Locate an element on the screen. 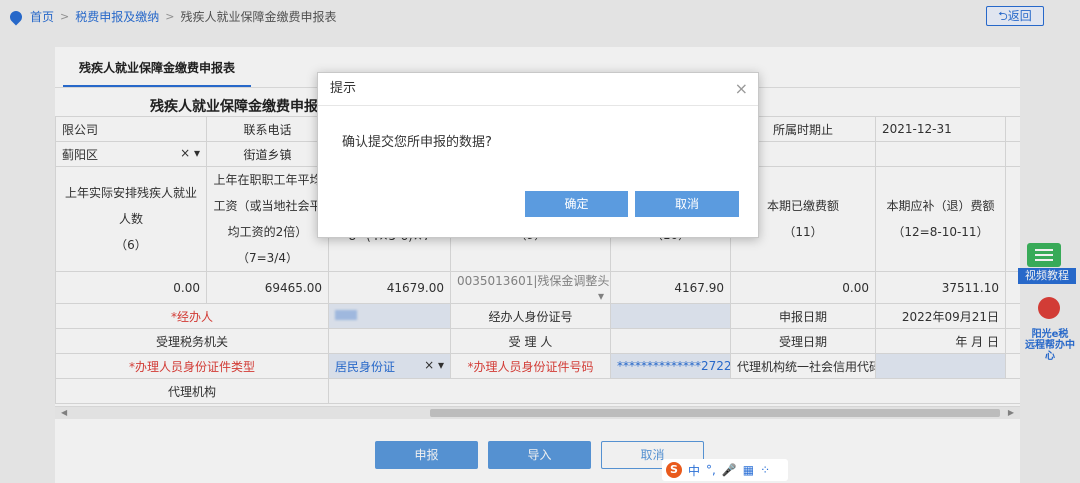  dialog-message: 确认提交您所申报的数据? is located at coordinates (417, 142).